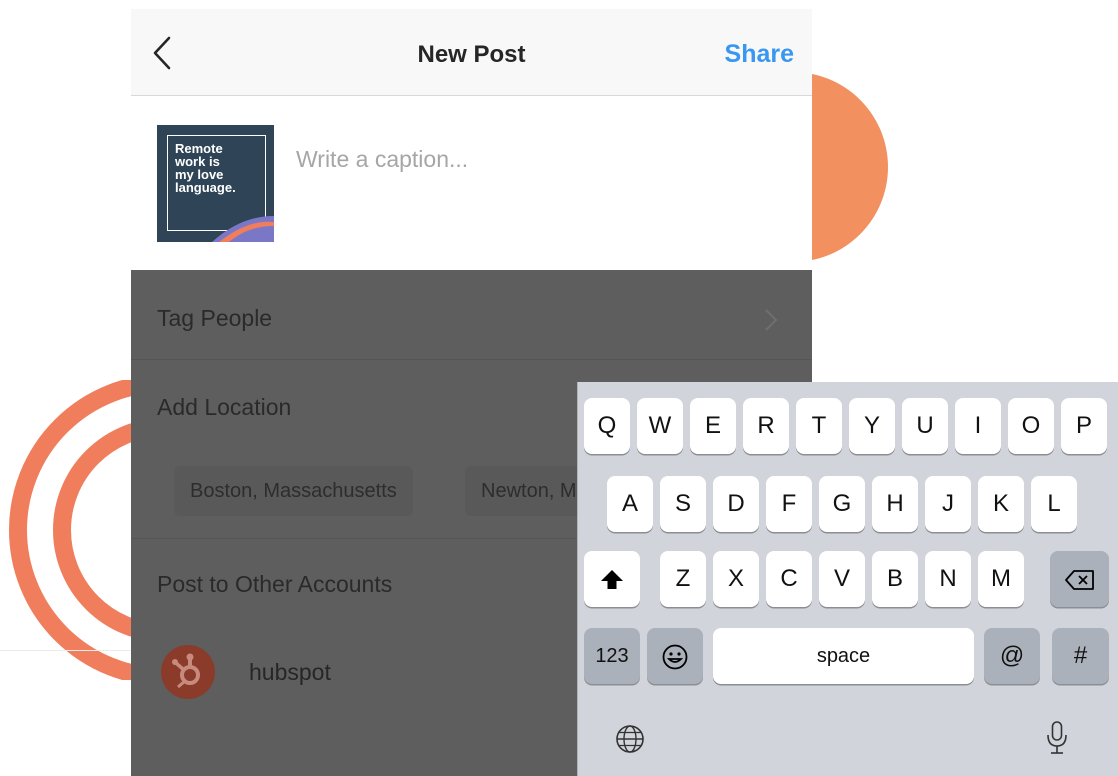  What do you see at coordinates (895, 504) in the screenshot?
I see `key-h: H` at bounding box center [895, 504].